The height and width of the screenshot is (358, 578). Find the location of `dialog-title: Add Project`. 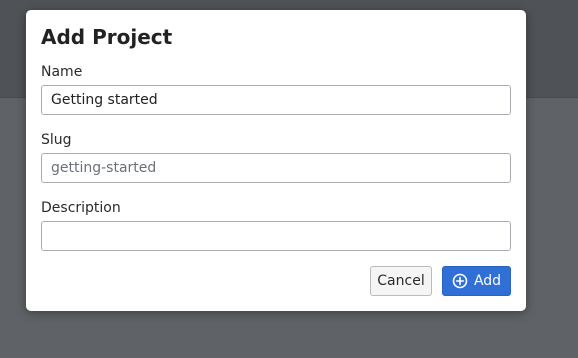

dialog-title: Add Project is located at coordinates (107, 37).